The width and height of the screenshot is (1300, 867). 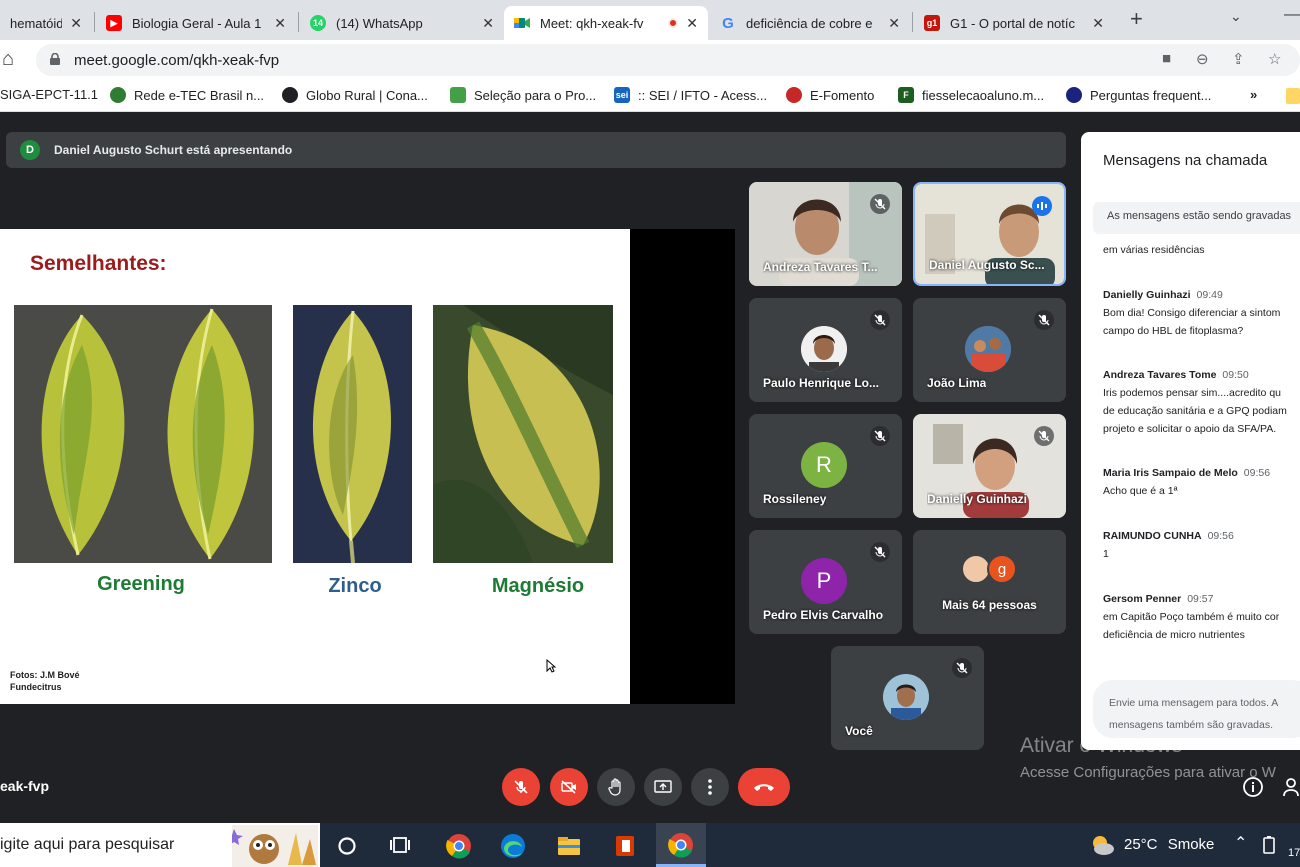 I want to click on taskbar-search: igite aqui para pesquisar, so click(x=160, y=845).